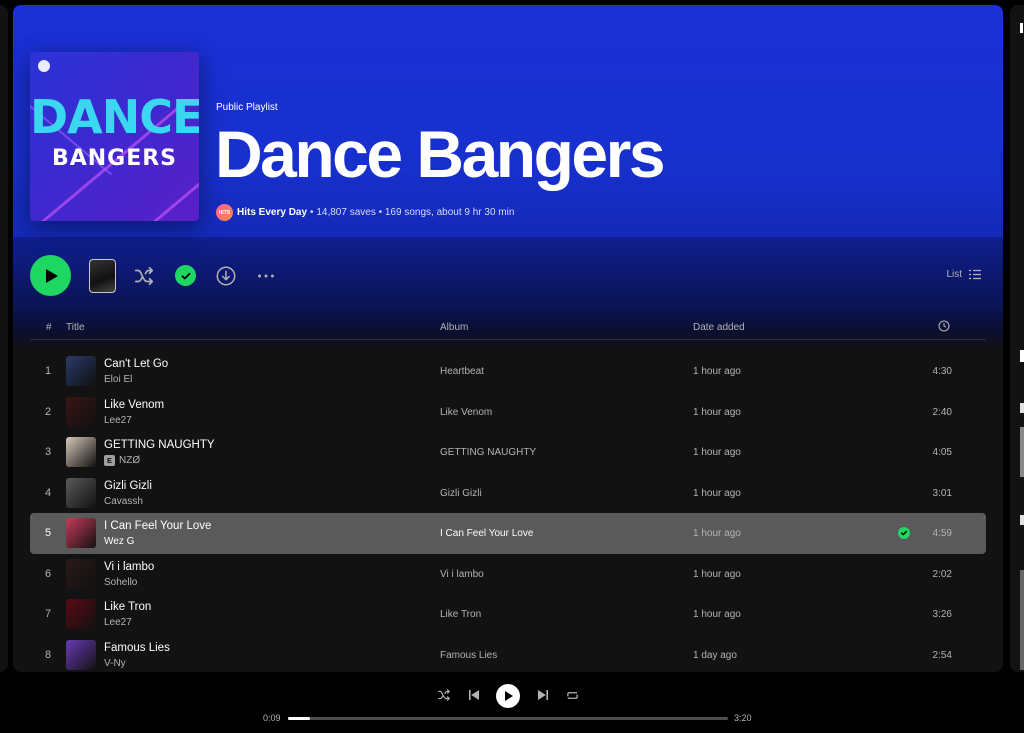 This screenshot has width=1024, height=733. What do you see at coordinates (508, 276) in the screenshot?
I see `action-bar: List` at bounding box center [508, 276].